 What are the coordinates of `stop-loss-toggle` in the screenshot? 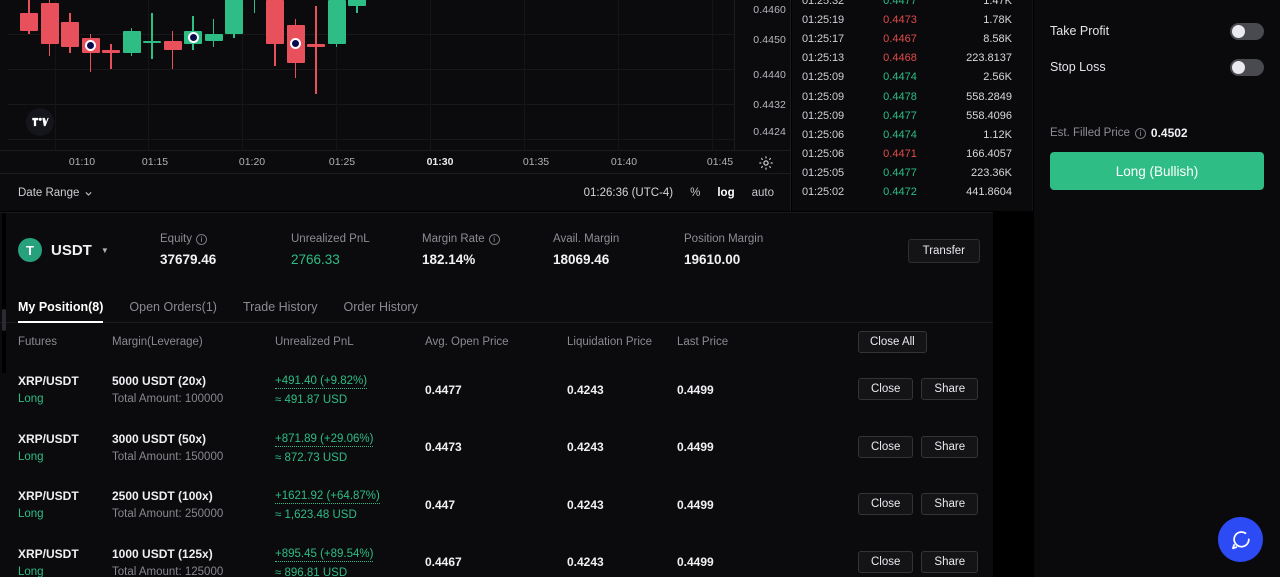 It's located at (1247, 67).